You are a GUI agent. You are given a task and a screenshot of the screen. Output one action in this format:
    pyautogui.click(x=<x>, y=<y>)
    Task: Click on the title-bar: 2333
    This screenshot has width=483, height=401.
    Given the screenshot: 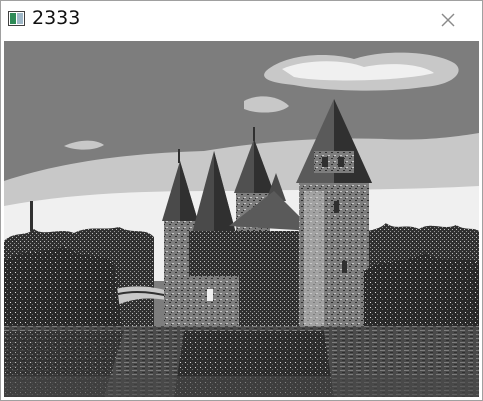 What is the action you would take?
    pyautogui.click(x=241, y=20)
    